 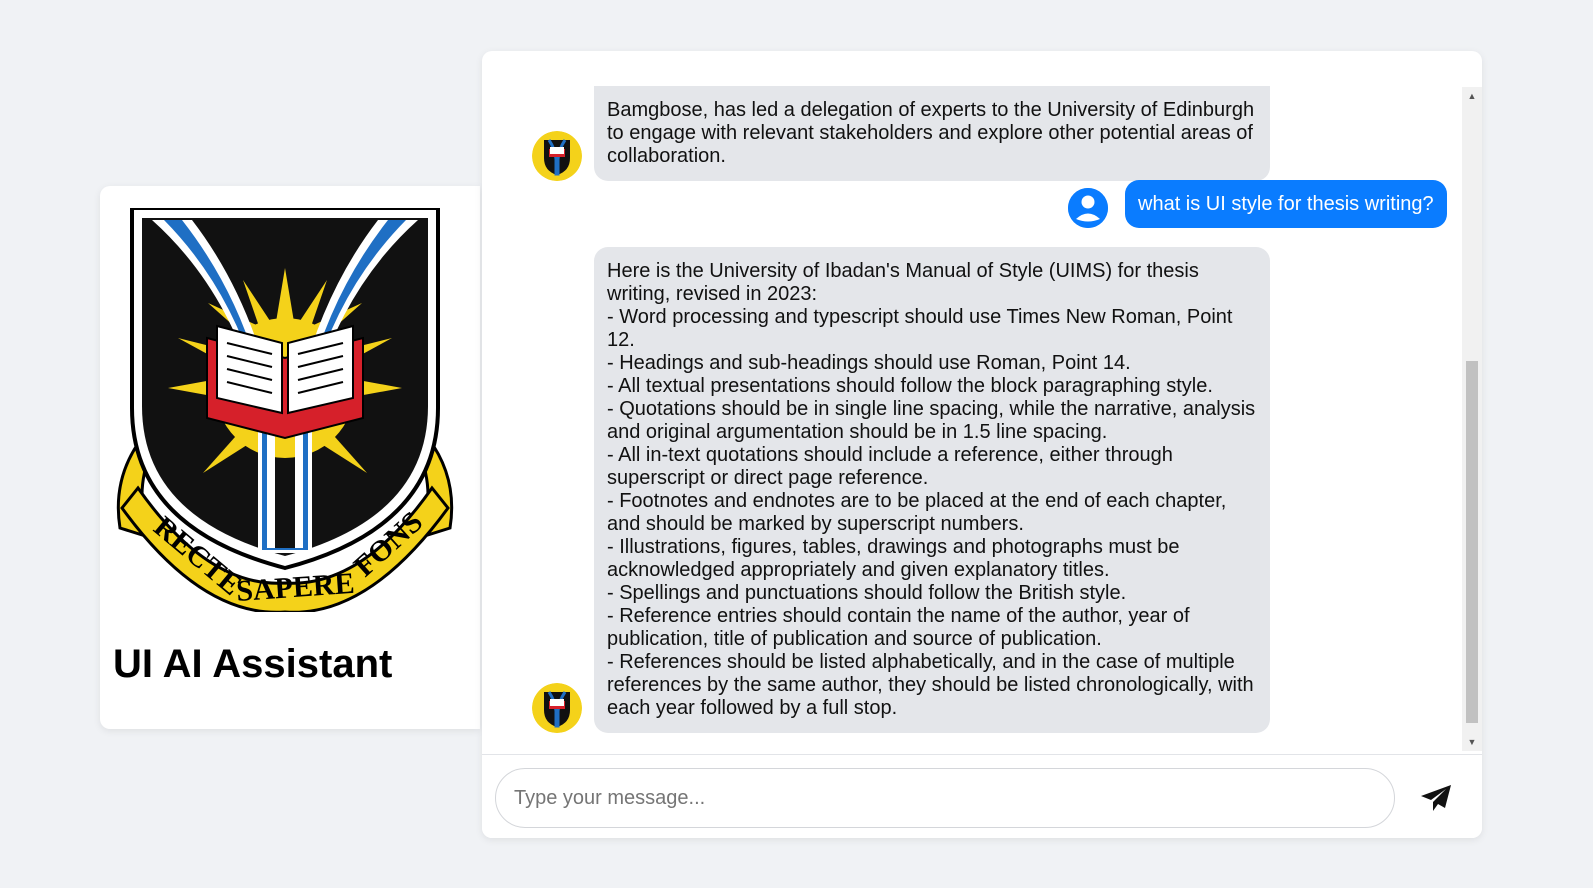 I want to click on message-input, so click(x=945, y=798).